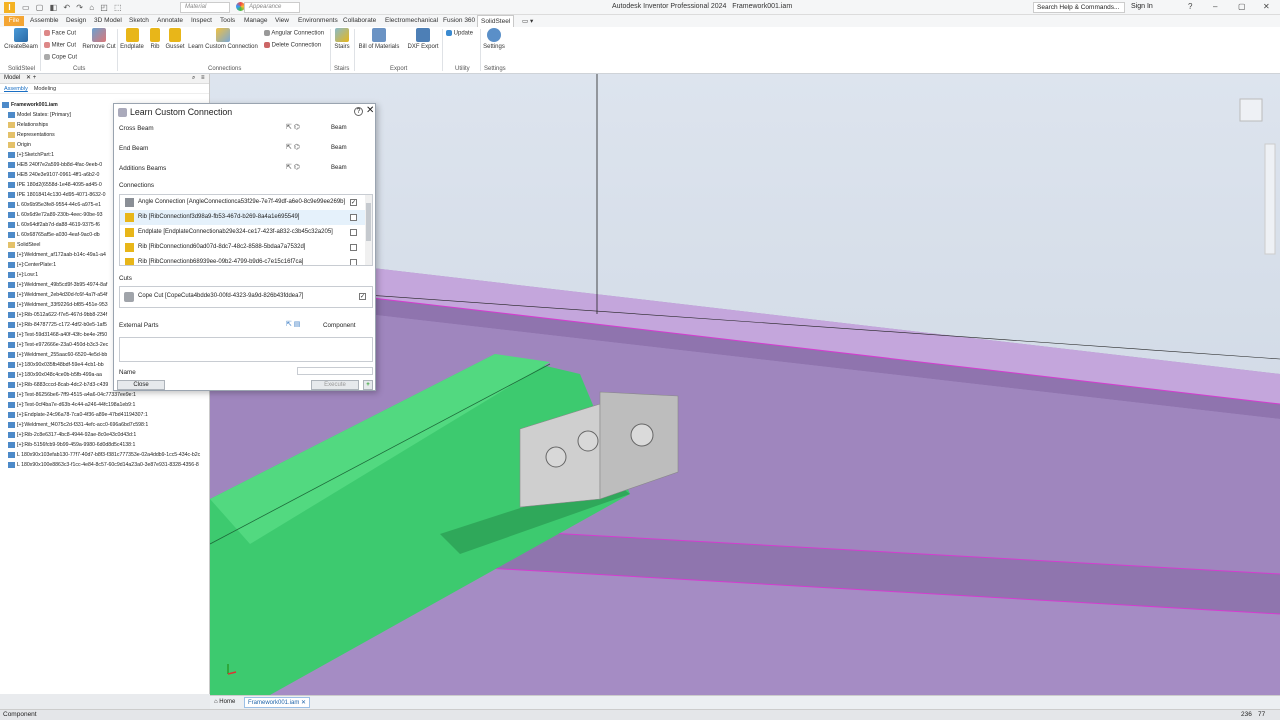 The image size is (1280, 720). I want to click on file-tab: File, so click(14, 21).